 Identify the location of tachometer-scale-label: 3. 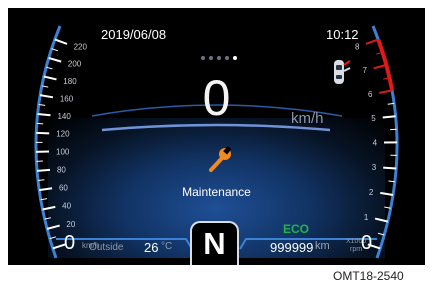
(374, 167).